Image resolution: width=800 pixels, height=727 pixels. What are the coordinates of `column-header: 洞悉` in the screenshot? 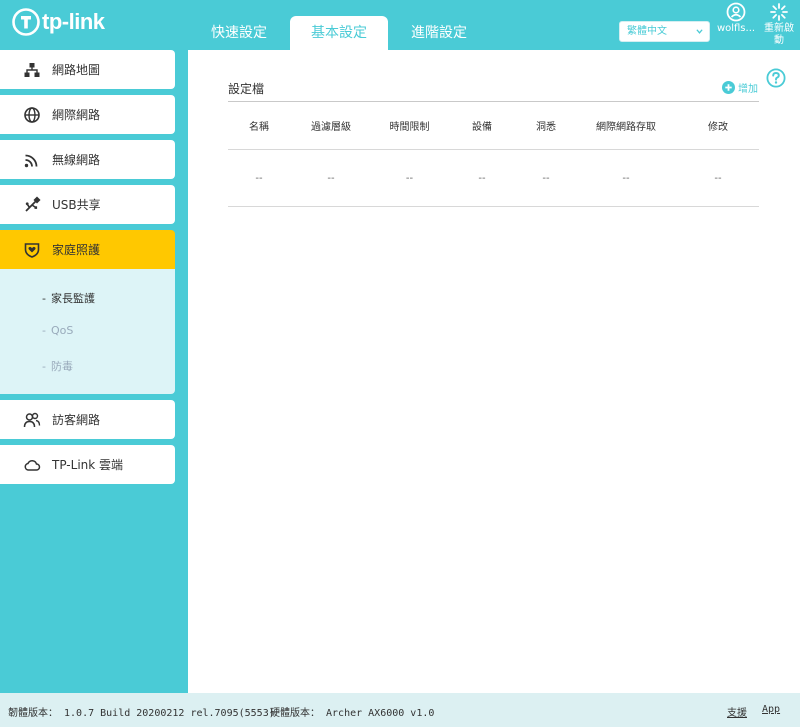 It's located at (546, 125).